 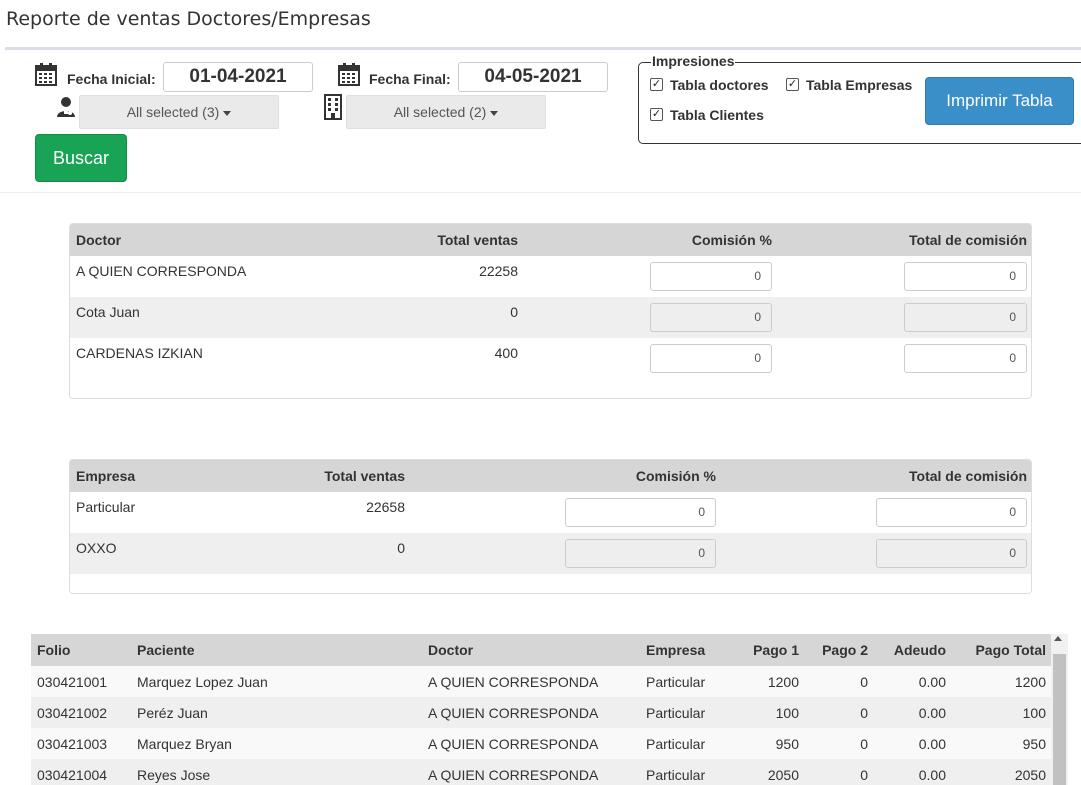 I want to click on building-icon, so click(x=333, y=107).